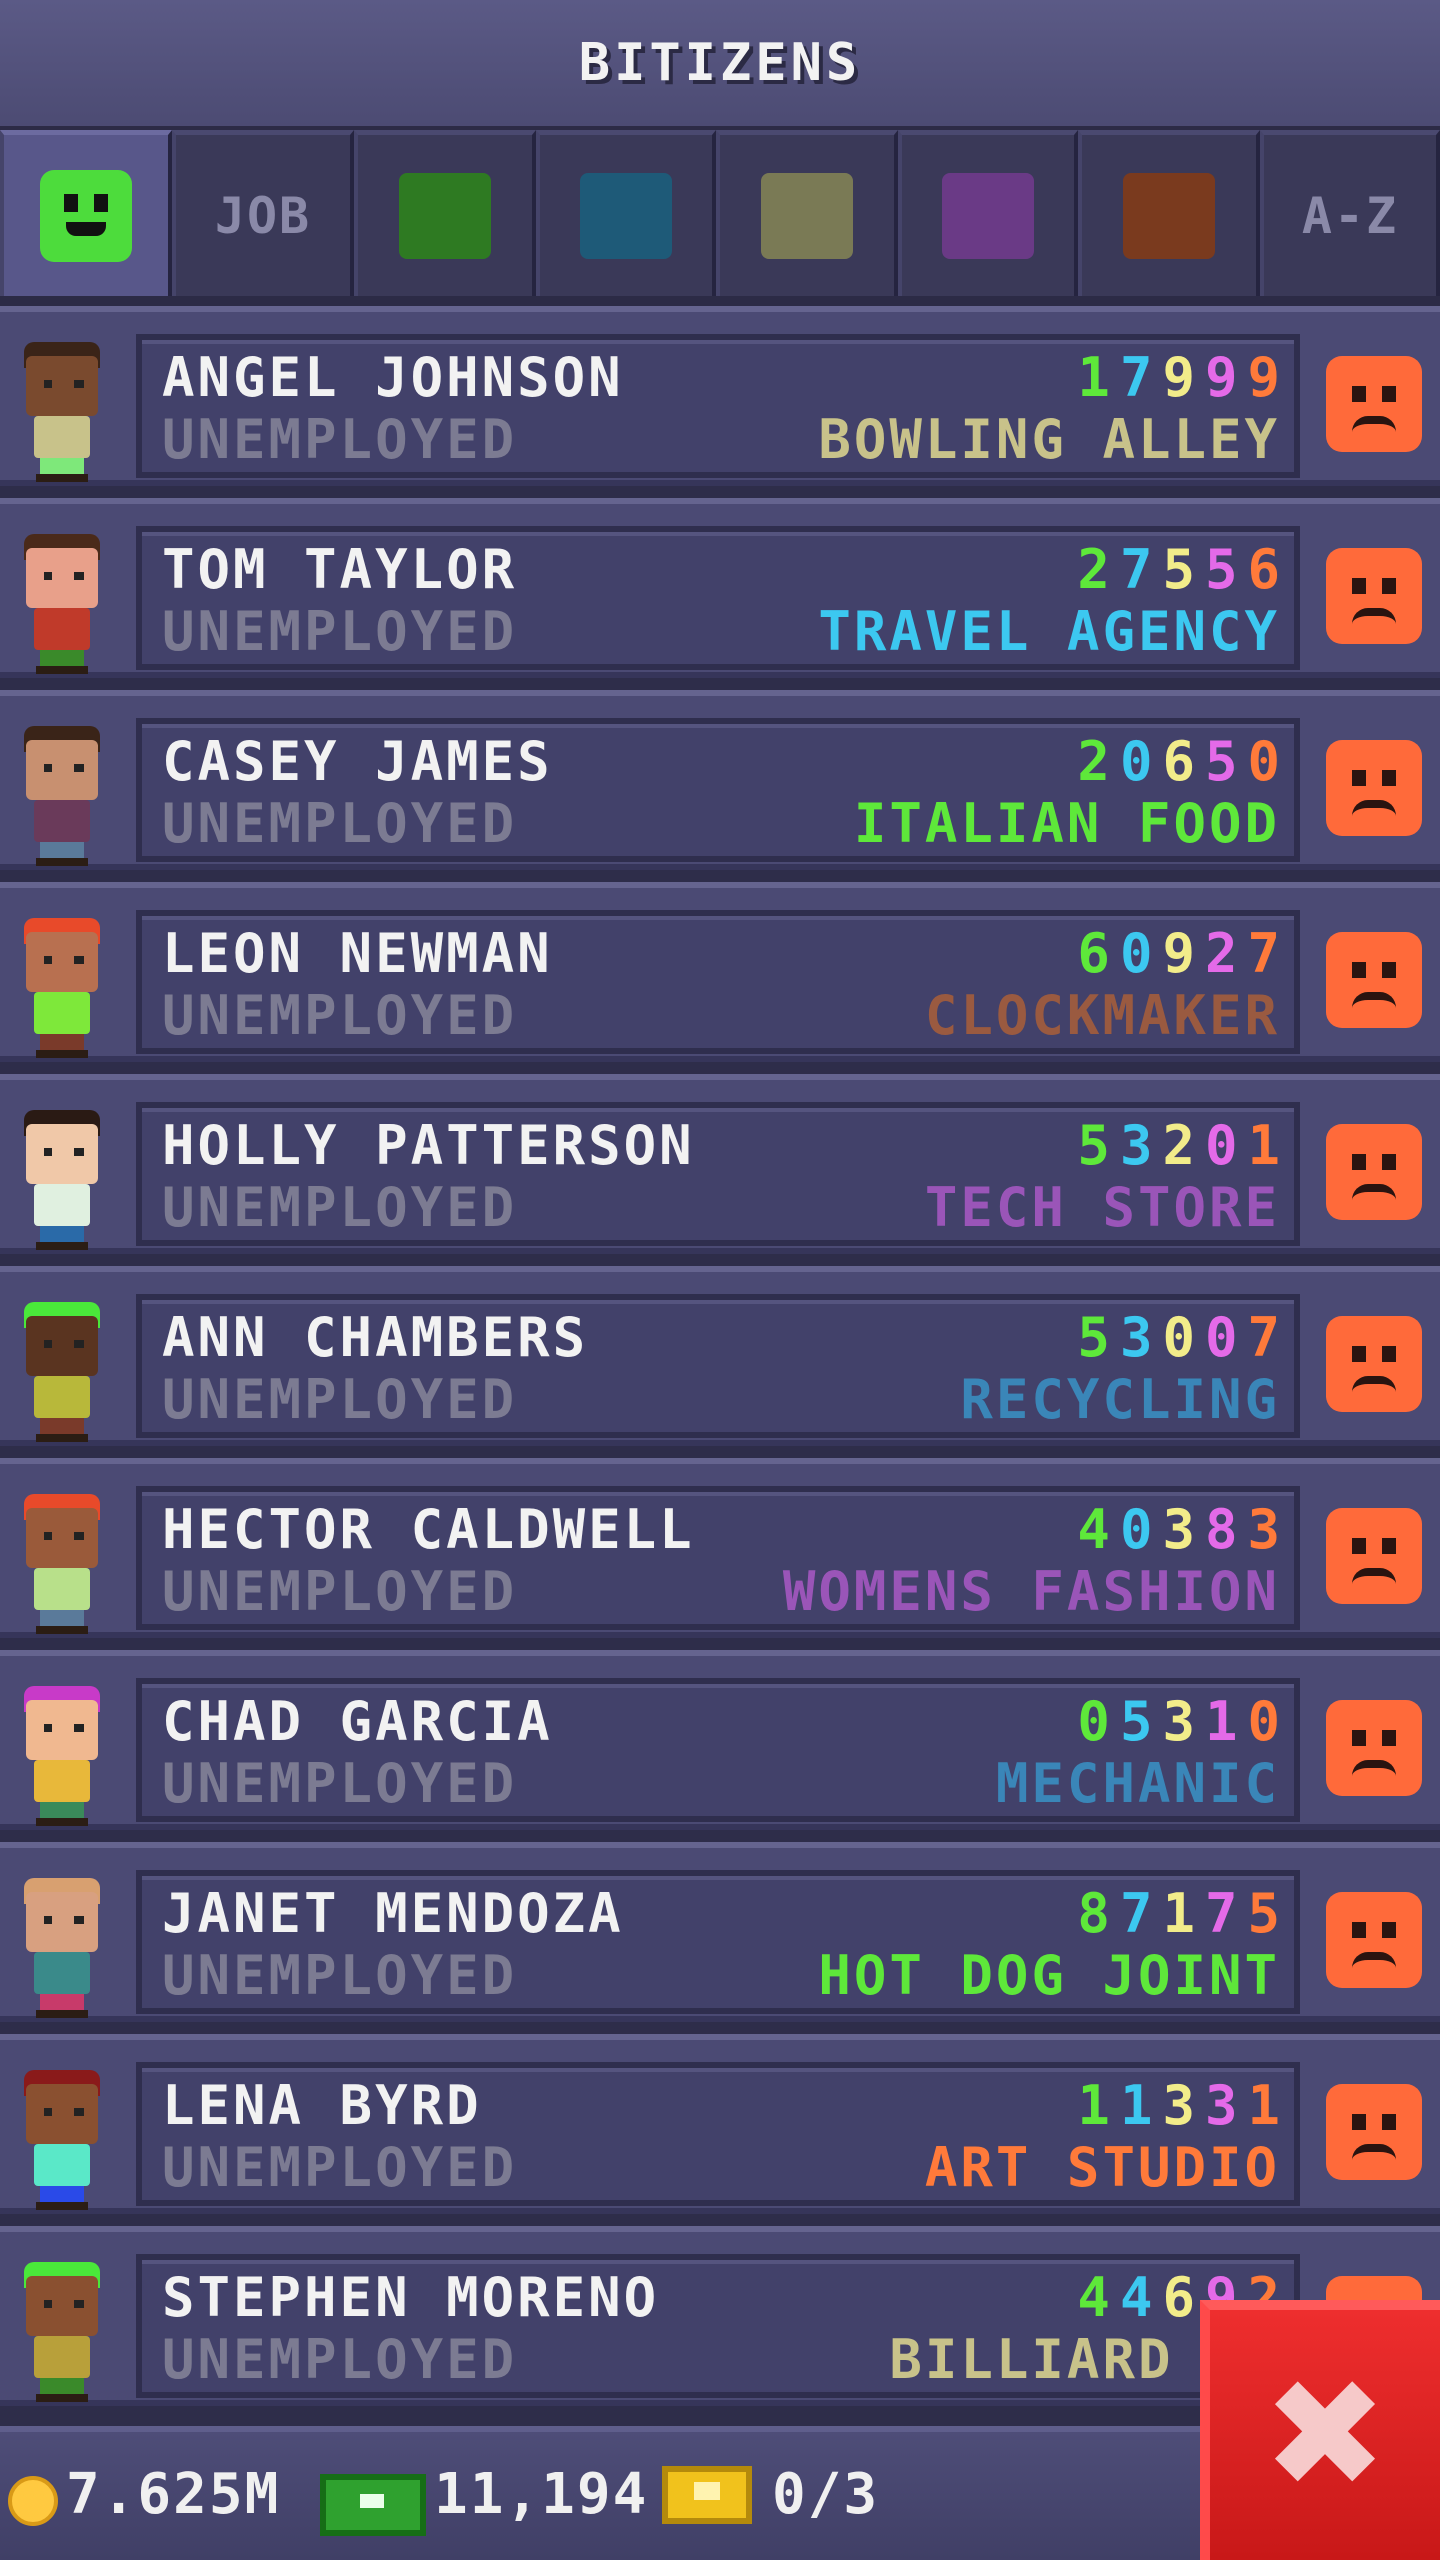 Image resolution: width=1440 pixels, height=2560 pixels. Describe the element at coordinates (718, 2134) in the screenshot. I see `citizen-card: LENA BYRD UNEMPLOYED 11331 ART STUDIO` at that location.